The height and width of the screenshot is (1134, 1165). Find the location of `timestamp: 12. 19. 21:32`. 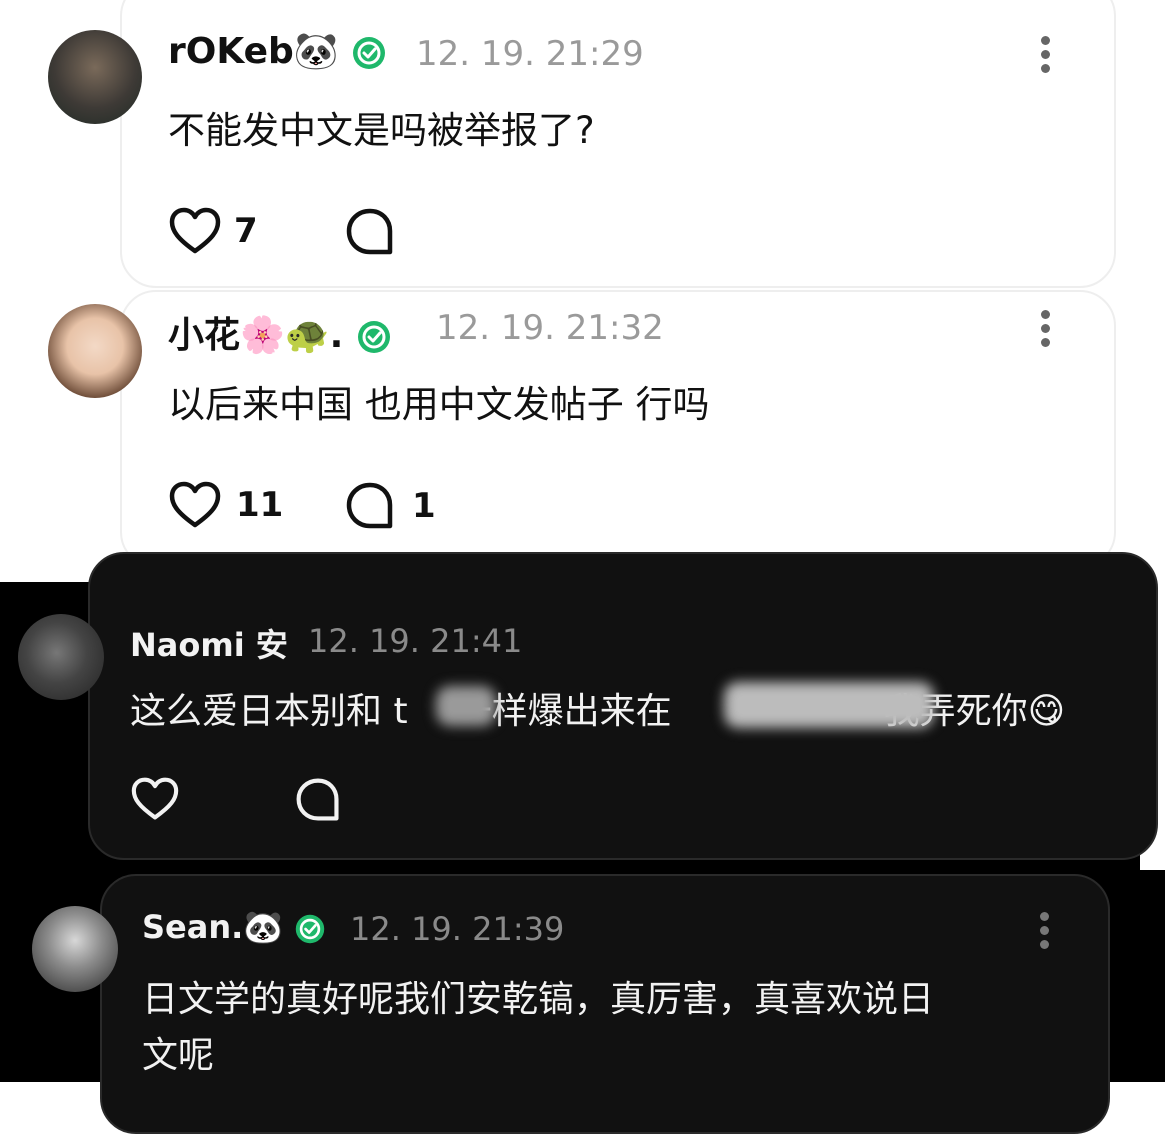

timestamp: 12. 19. 21:32 is located at coordinates (550, 328).